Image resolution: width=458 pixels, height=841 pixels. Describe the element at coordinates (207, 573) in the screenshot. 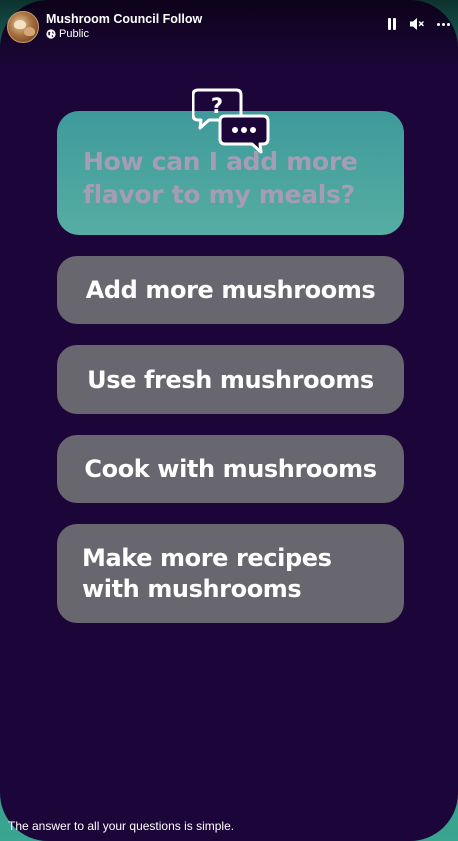

I see `answer-option-label: Make more recipes with mushrooms` at that location.